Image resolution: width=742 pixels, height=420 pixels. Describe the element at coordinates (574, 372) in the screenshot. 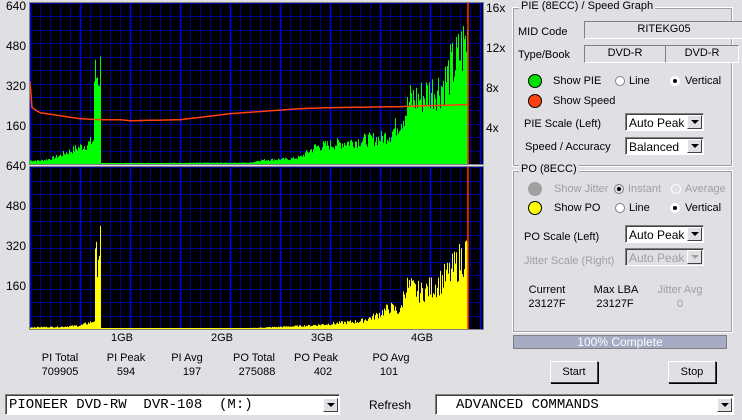

I see `start-button: Start` at that location.